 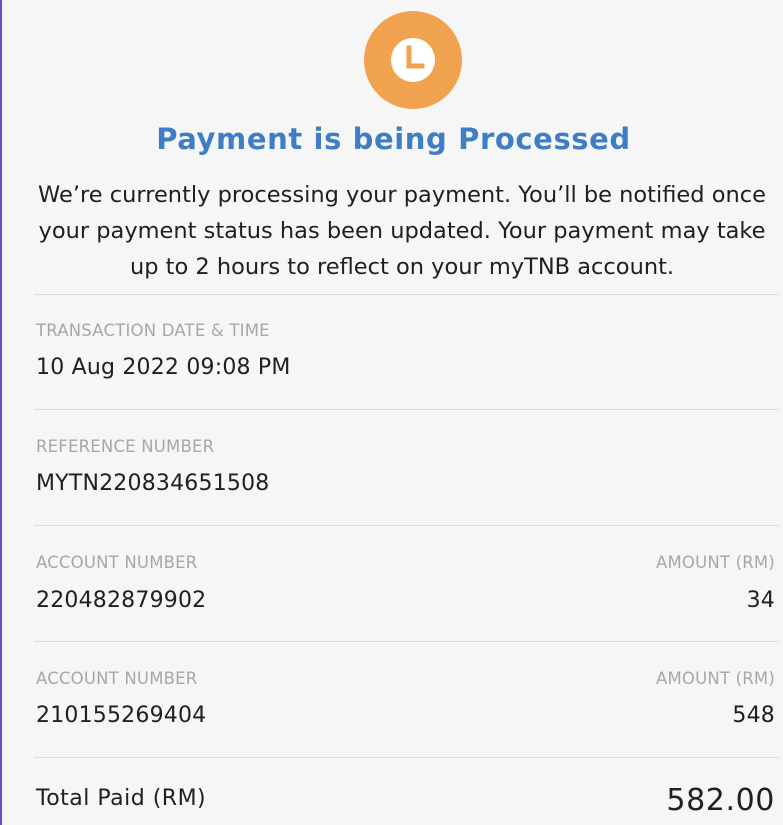 I want to click on clock-icon, so click(x=413, y=60).